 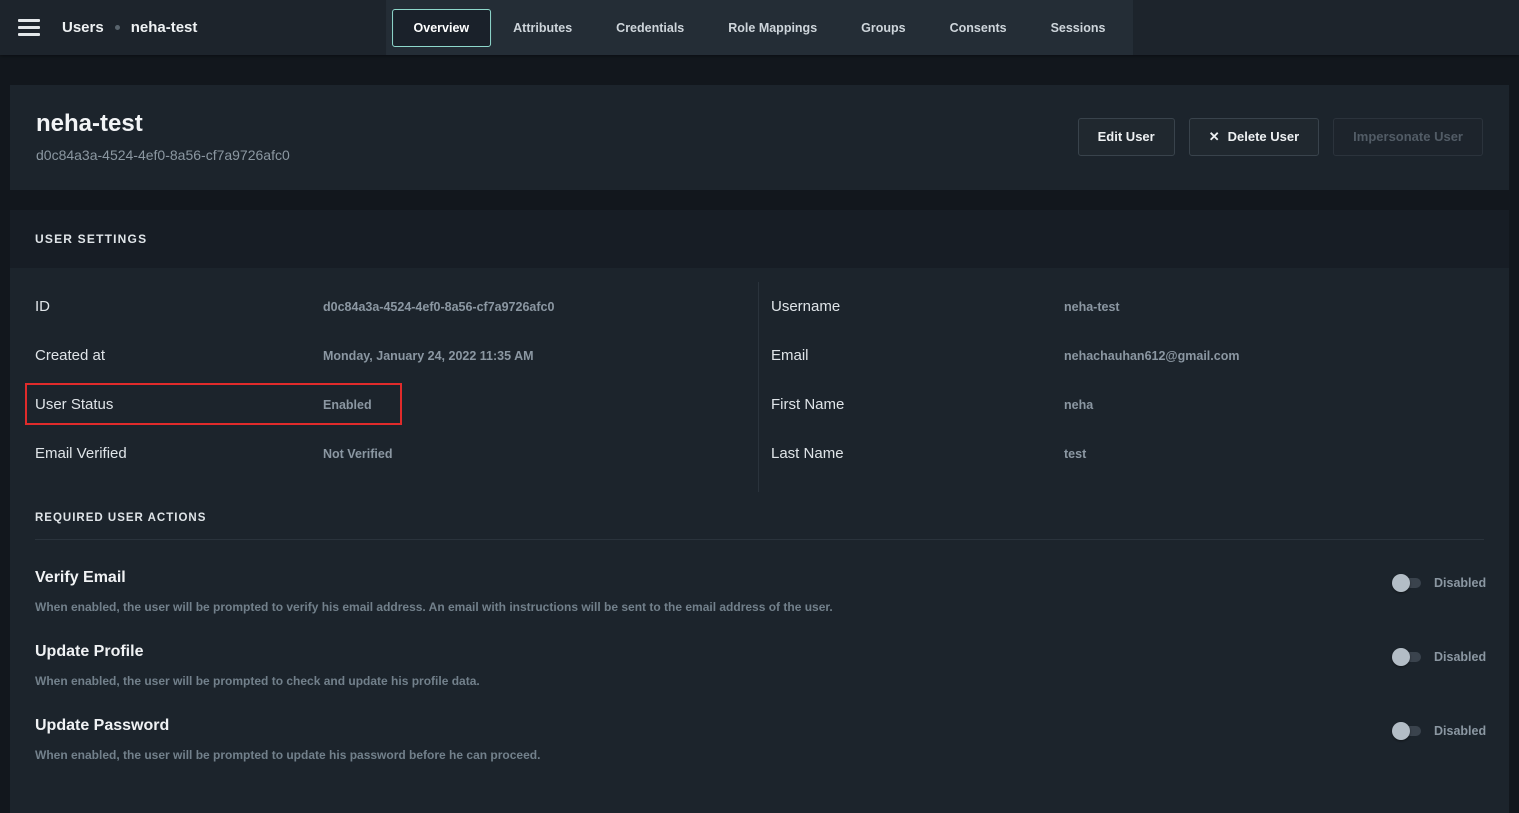 What do you see at coordinates (29, 27) in the screenshot?
I see `menu-icon` at bounding box center [29, 27].